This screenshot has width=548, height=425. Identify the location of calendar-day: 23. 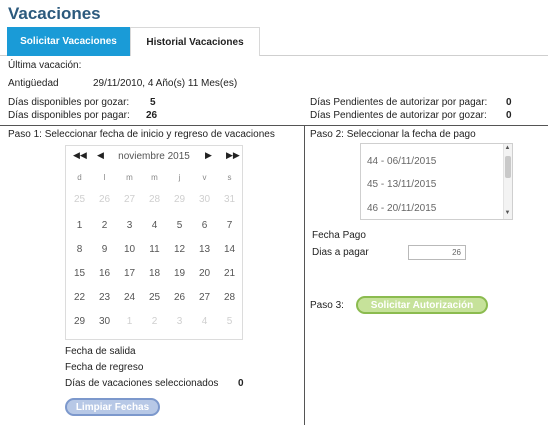
(104, 297).